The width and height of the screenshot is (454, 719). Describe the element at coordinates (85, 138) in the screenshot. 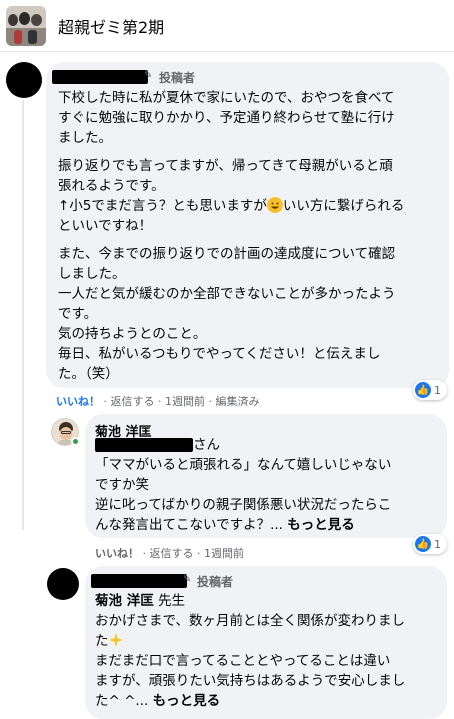

I see `comment-text-line: ました。` at that location.